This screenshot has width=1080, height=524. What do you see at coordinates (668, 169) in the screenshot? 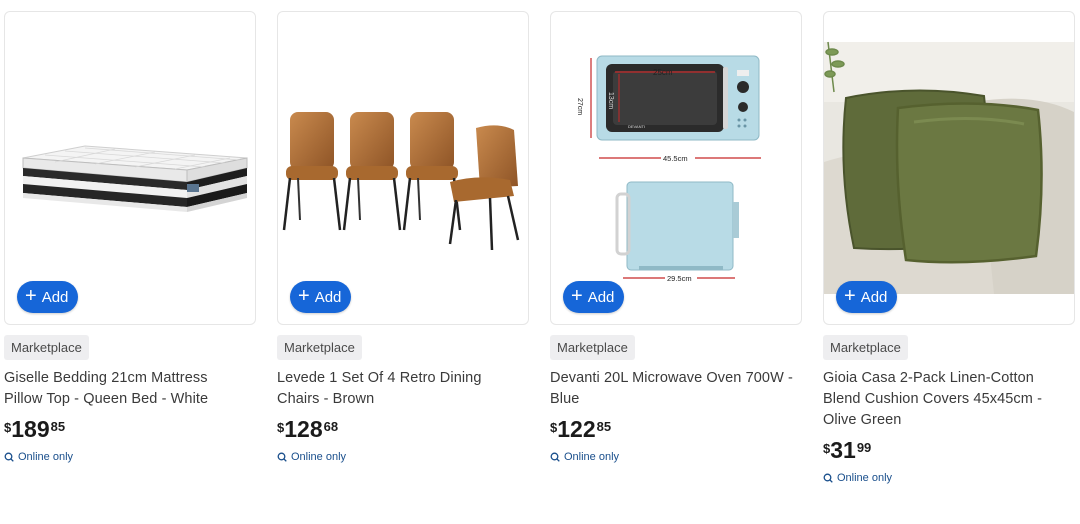
I see `microwave-image: DEVANTI 25cm 27cm 13cm 45.5cm 29.5cm` at bounding box center [668, 169].